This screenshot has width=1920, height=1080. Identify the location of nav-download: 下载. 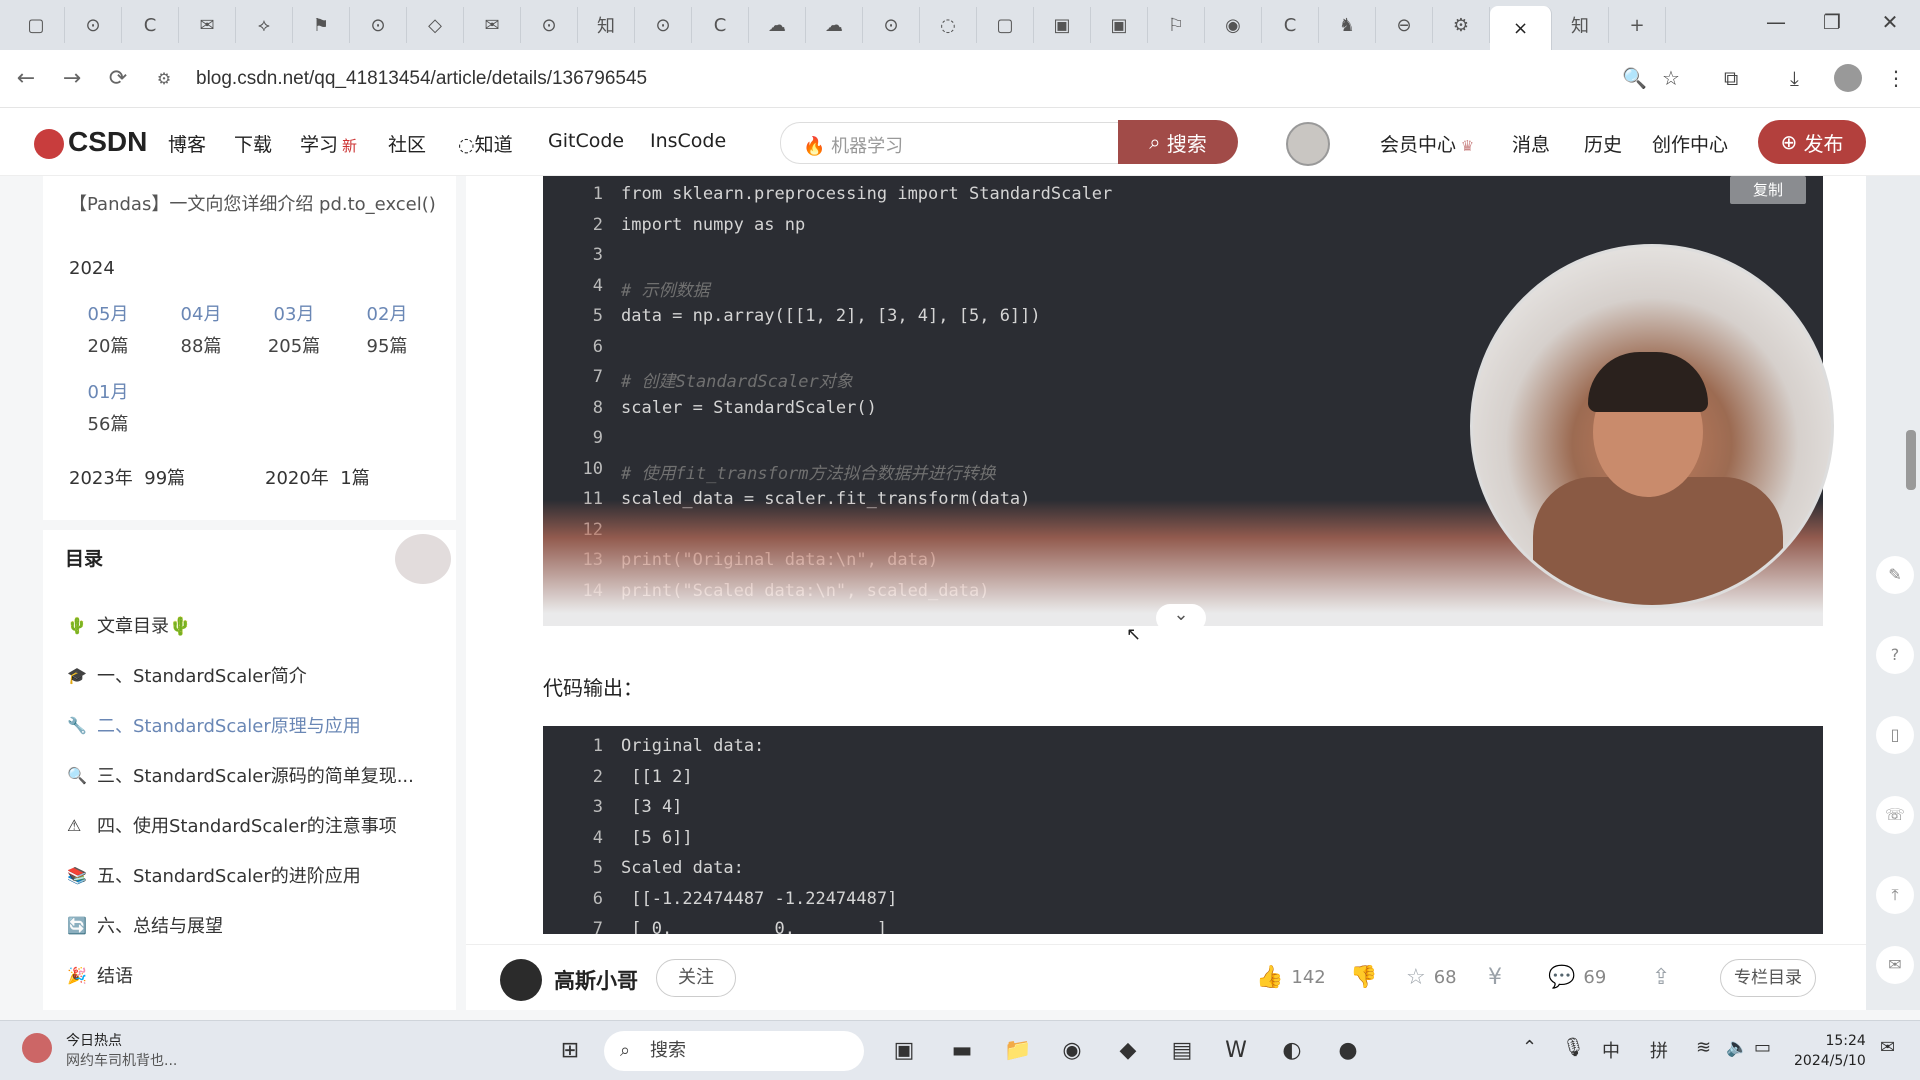
(253, 143).